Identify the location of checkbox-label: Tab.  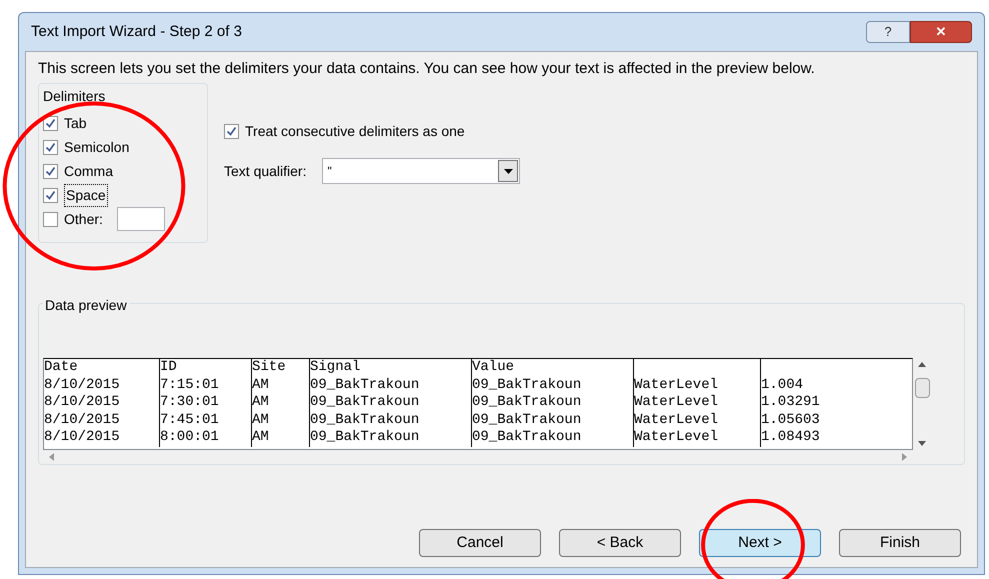
(75, 123).